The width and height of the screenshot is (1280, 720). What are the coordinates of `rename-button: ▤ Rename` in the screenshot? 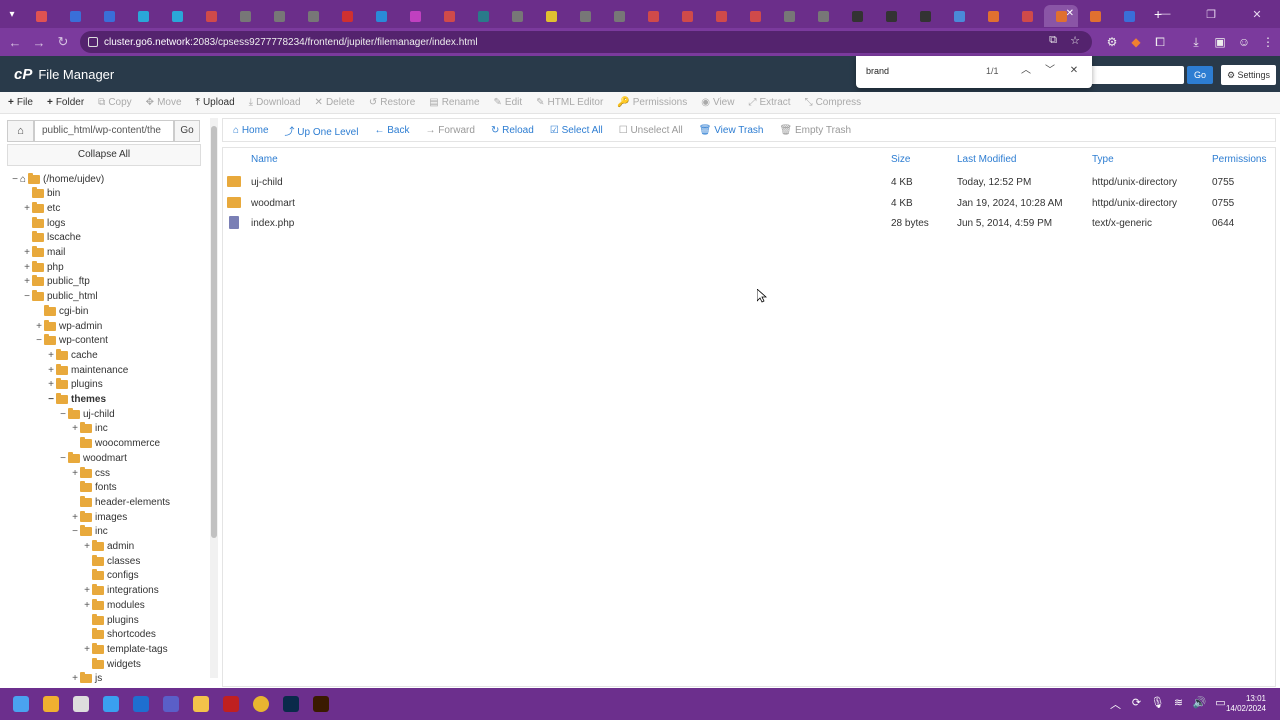 It's located at (454, 102).